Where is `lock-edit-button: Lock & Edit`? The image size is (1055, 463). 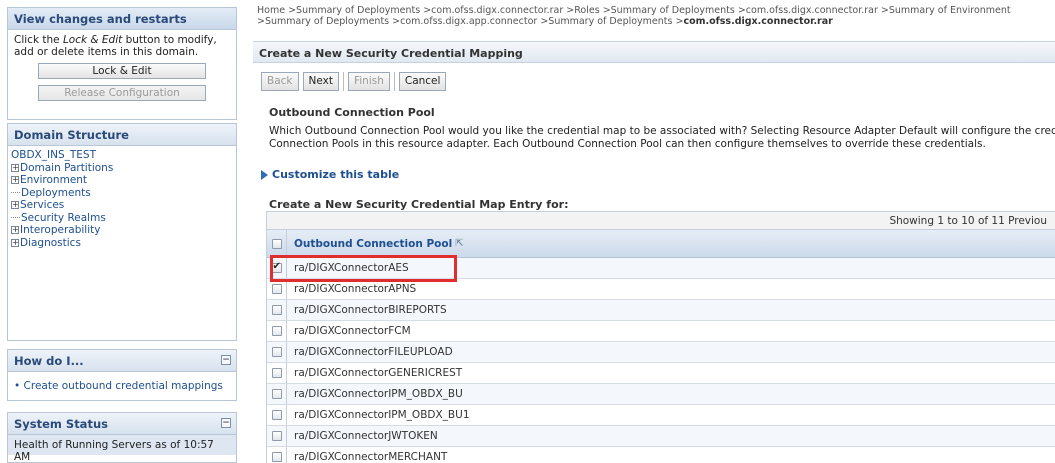
lock-edit-button: Lock & Edit is located at coordinates (122, 71).